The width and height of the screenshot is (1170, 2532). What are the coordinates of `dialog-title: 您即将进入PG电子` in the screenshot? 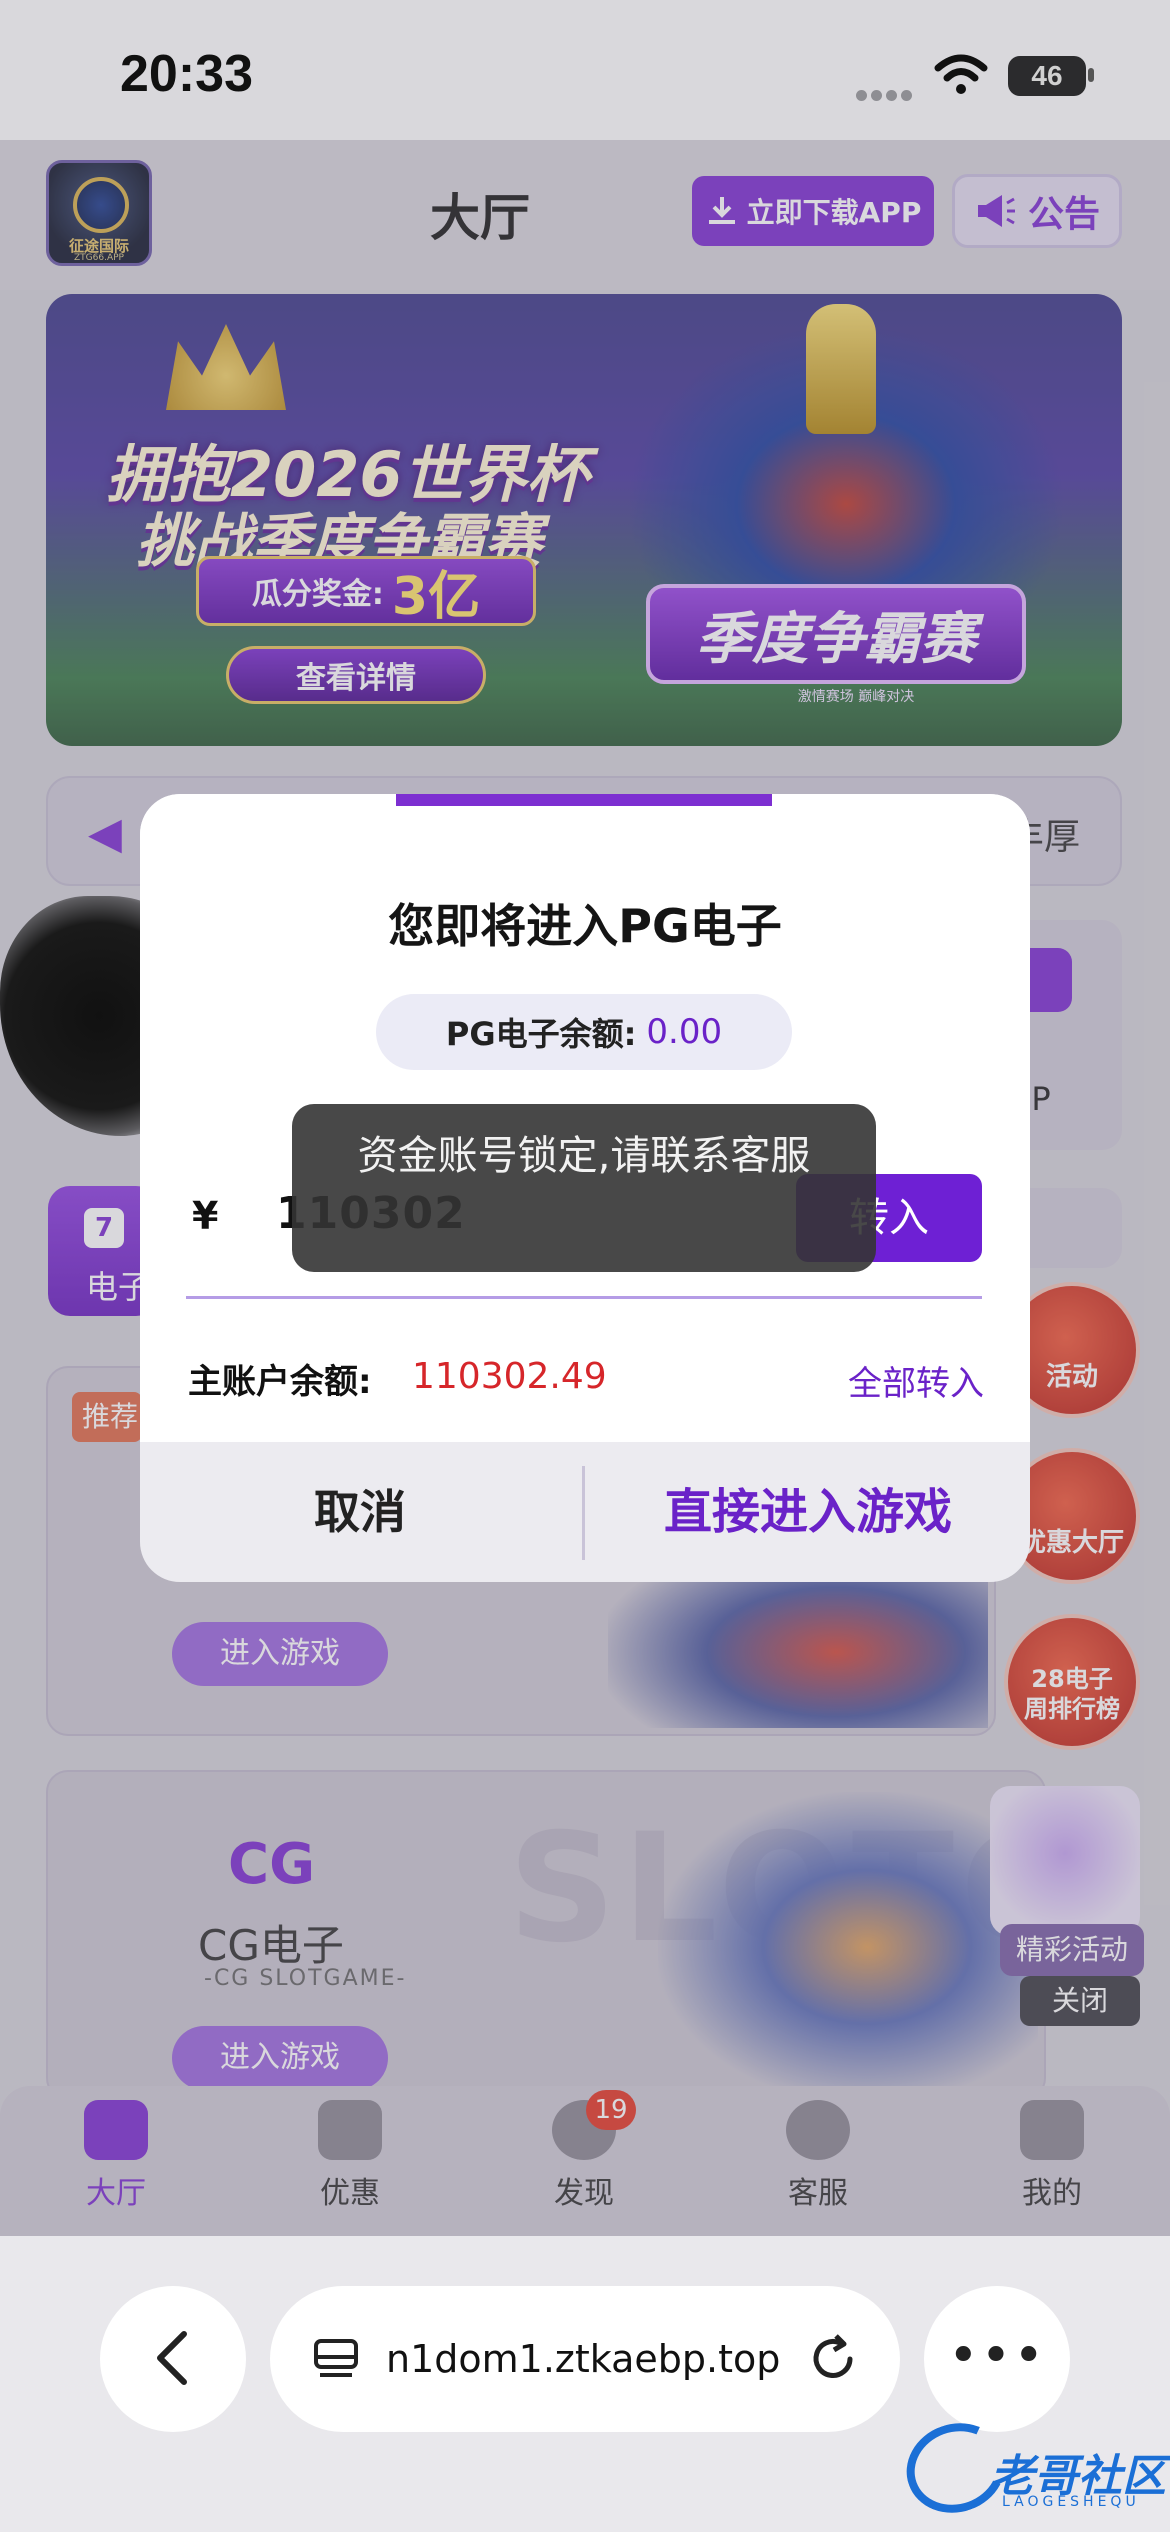 It's located at (585, 926).